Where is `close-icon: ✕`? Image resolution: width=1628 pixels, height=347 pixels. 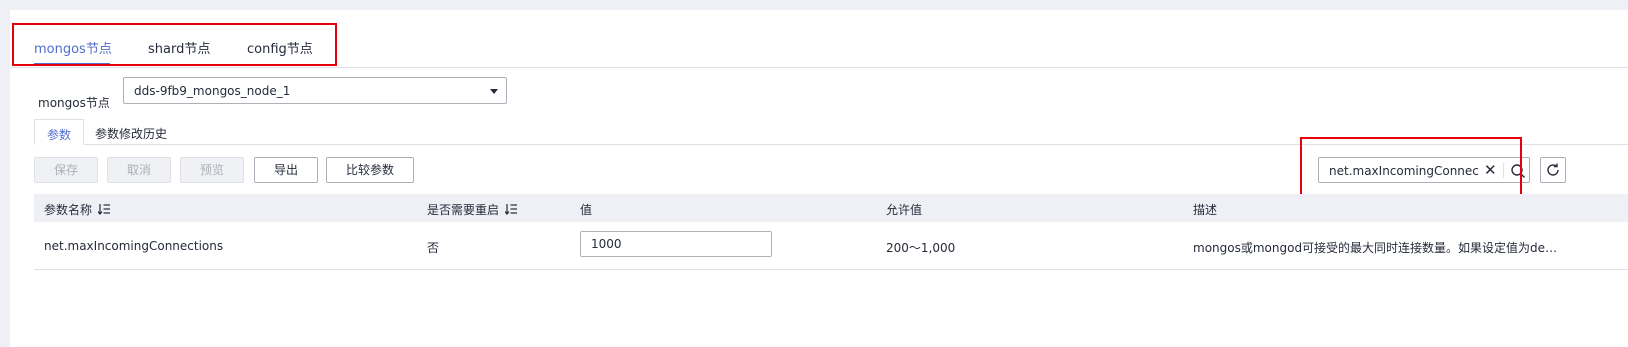 close-icon: ✕ is located at coordinates (1490, 170).